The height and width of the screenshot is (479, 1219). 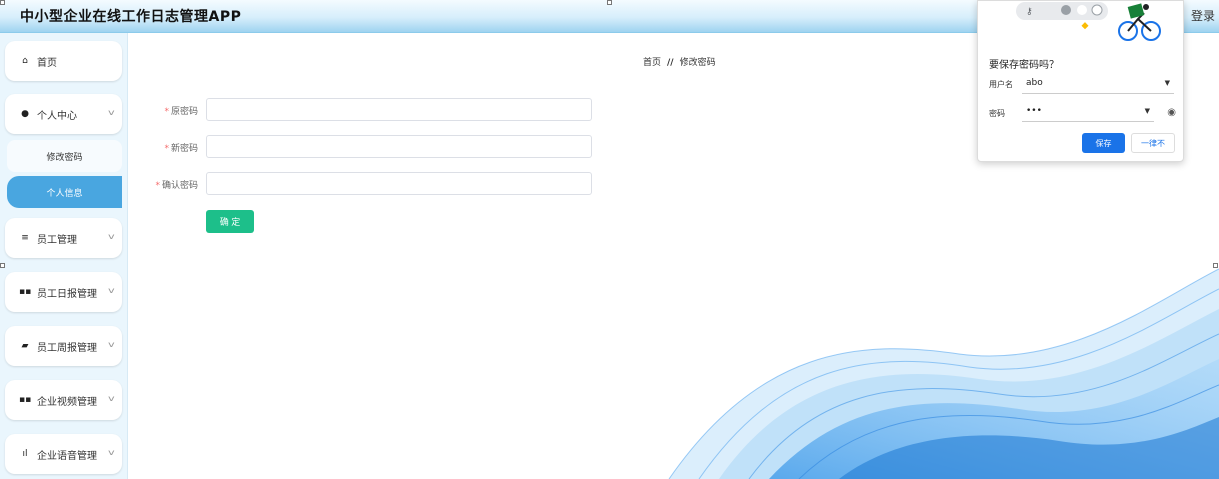 What do you see at coordinates (67, 348) in the screenshot?
I see `sidebar-item-label: 员工周报管理` at bounding box center [67, 348].